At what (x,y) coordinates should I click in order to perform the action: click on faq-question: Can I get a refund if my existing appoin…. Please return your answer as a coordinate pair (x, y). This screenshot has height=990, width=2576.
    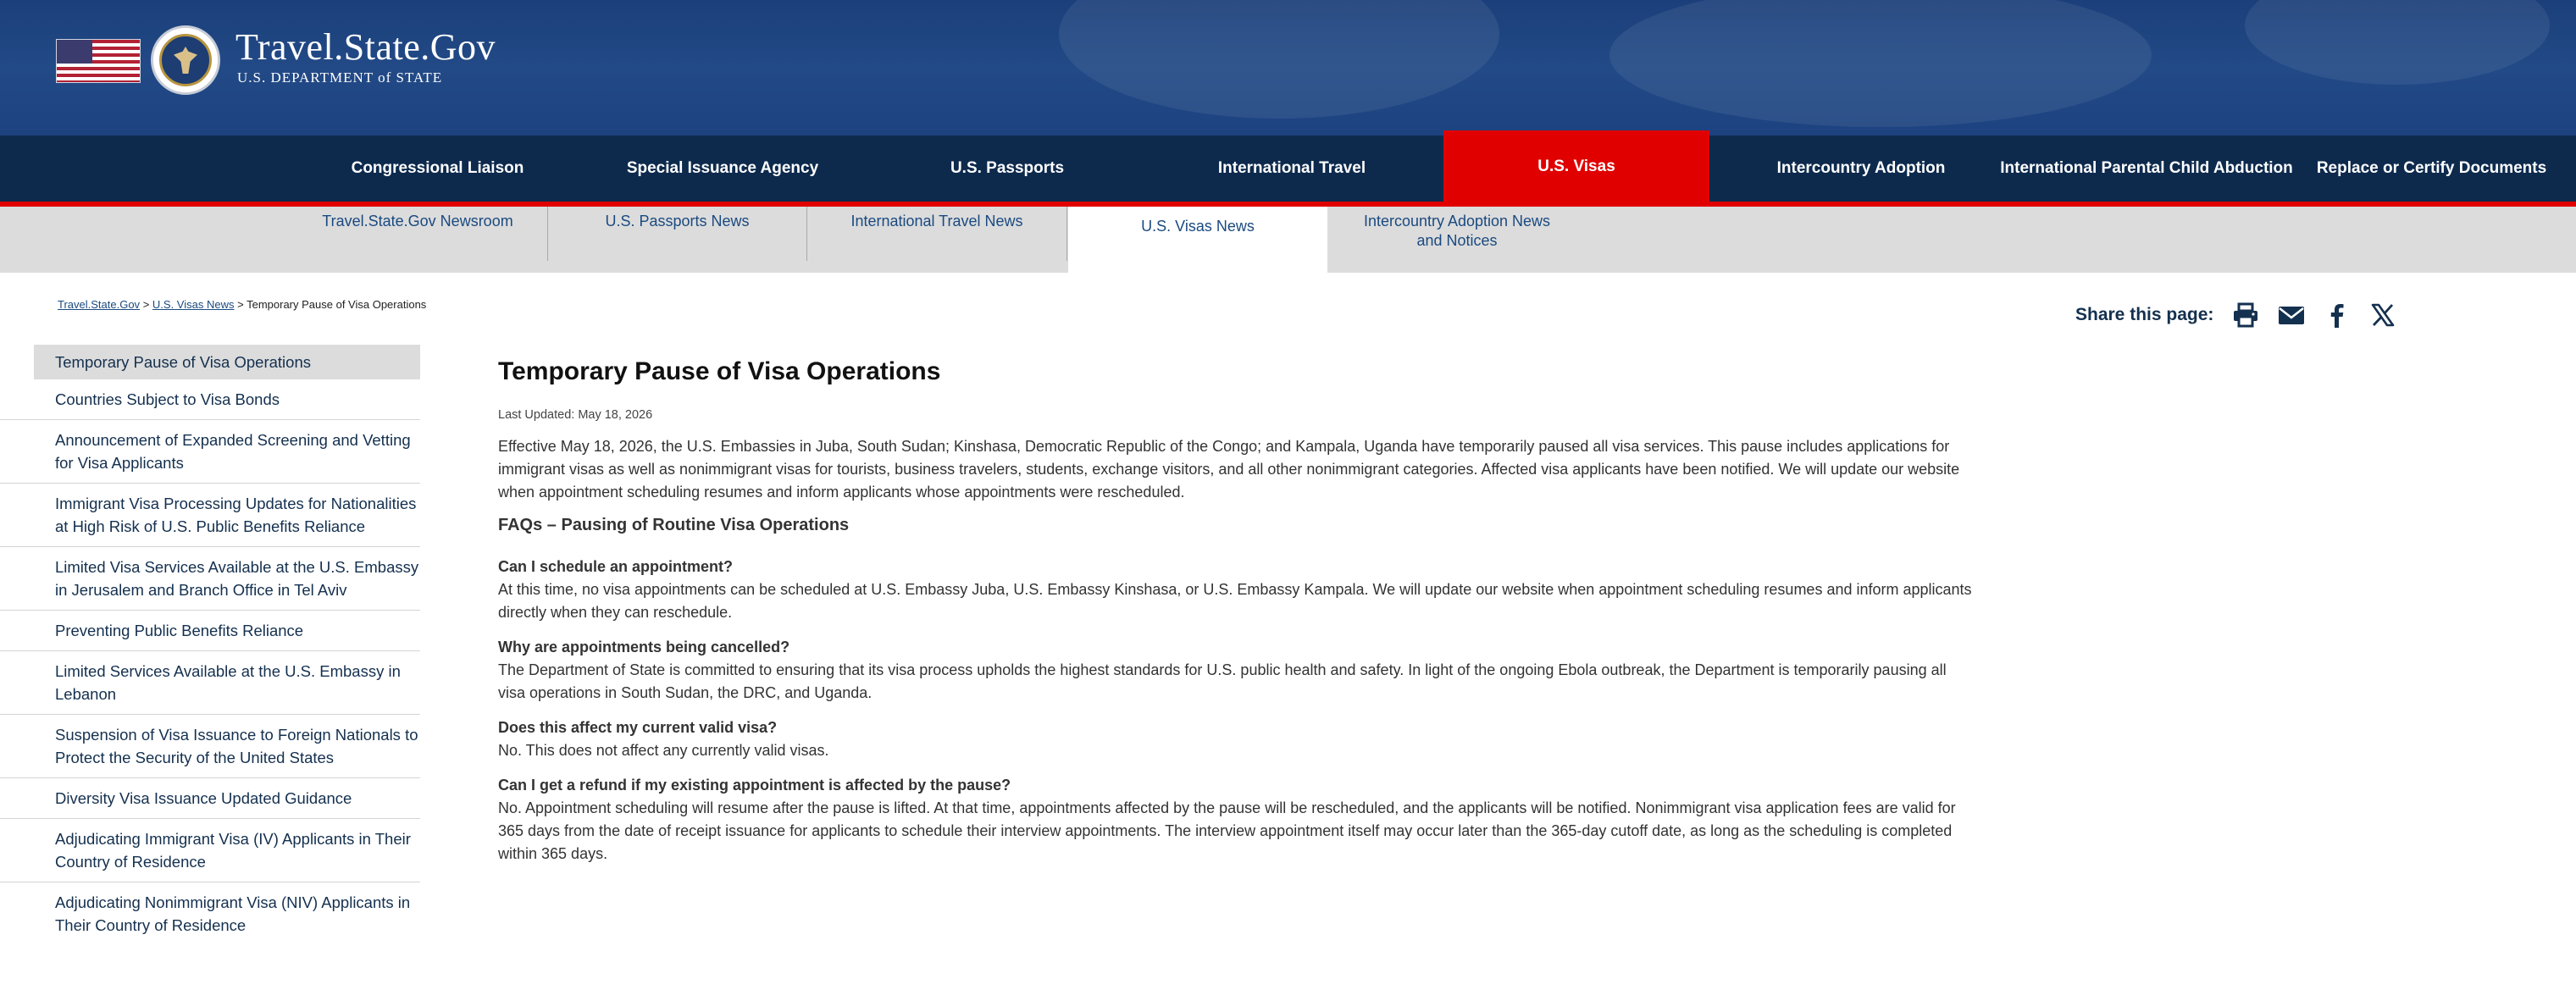
    Looking at the image, I should click on (754, 785).